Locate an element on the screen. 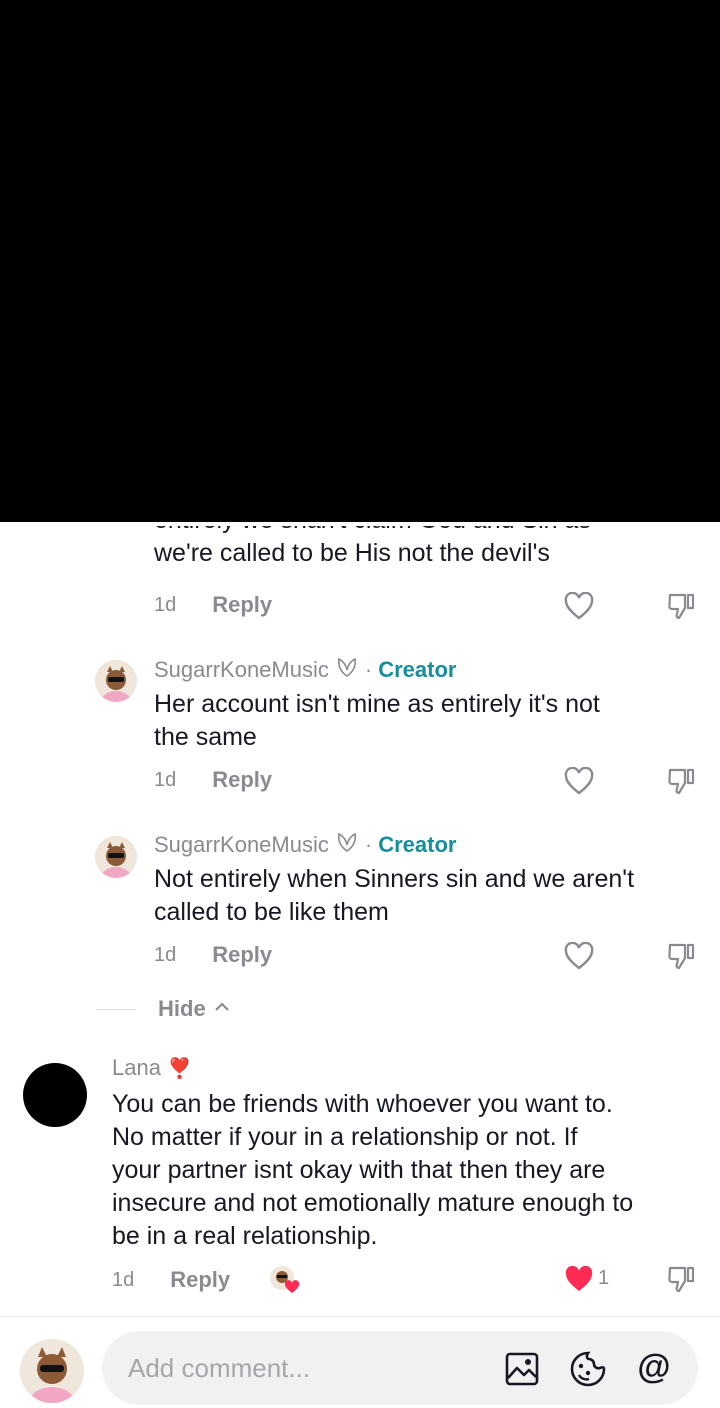 The height and width of the screenshot is (1408, 720). chevron-up-icon is located at coordinates (222, 1009).